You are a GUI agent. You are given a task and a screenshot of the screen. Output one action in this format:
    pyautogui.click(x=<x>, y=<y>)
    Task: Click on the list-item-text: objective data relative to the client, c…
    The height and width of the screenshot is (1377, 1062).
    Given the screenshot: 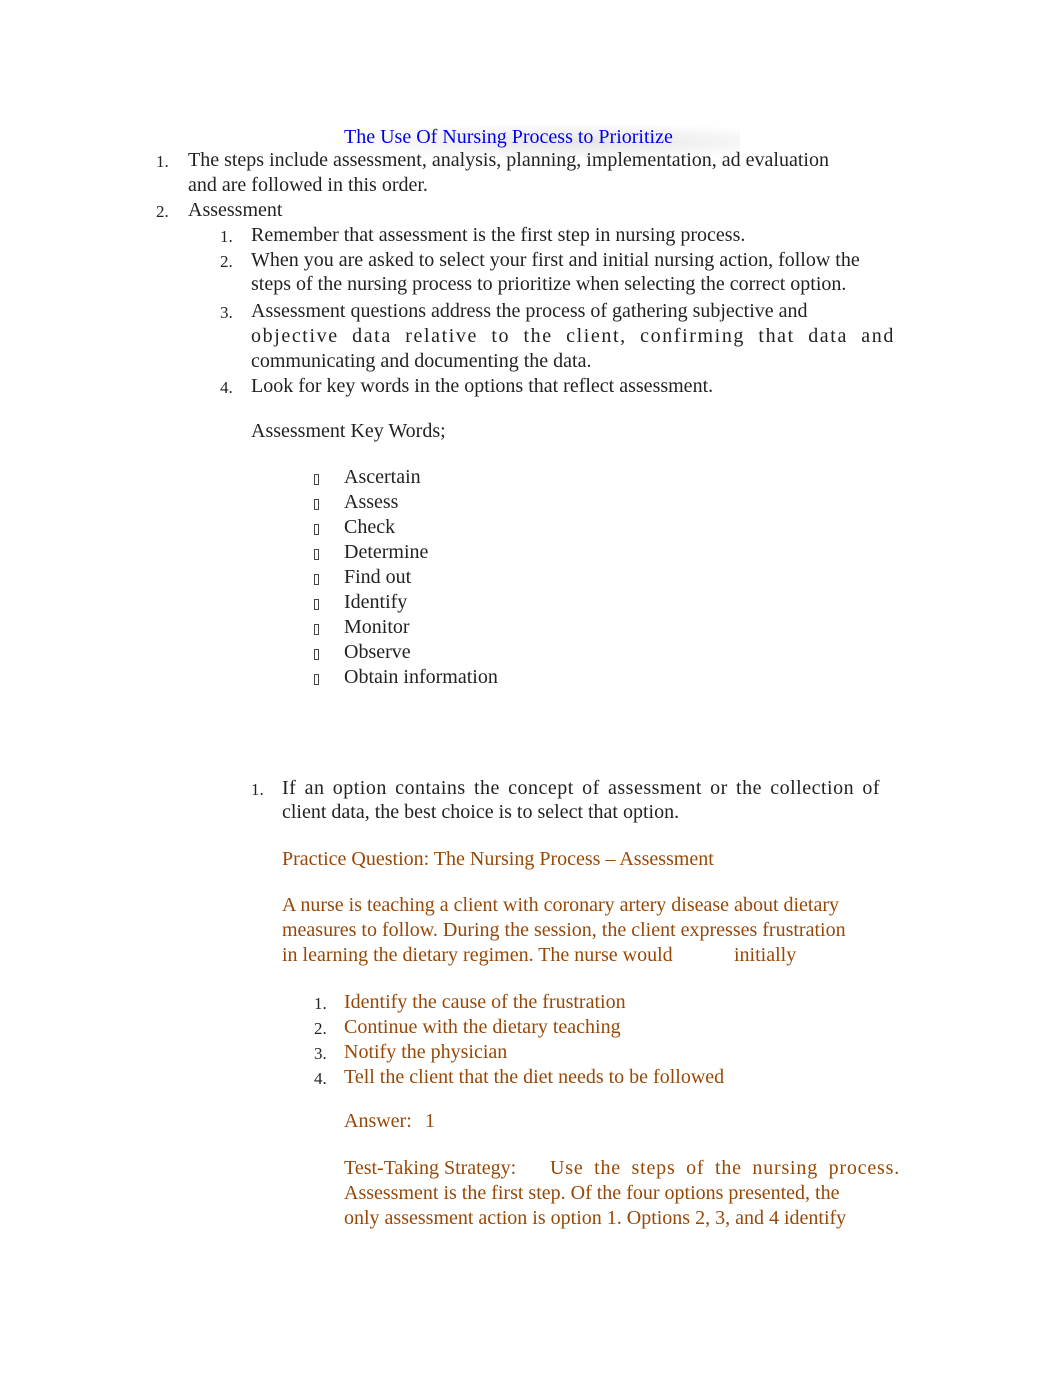 What is the action you would take?
    pyautogui.click(x=573, y=336)
    